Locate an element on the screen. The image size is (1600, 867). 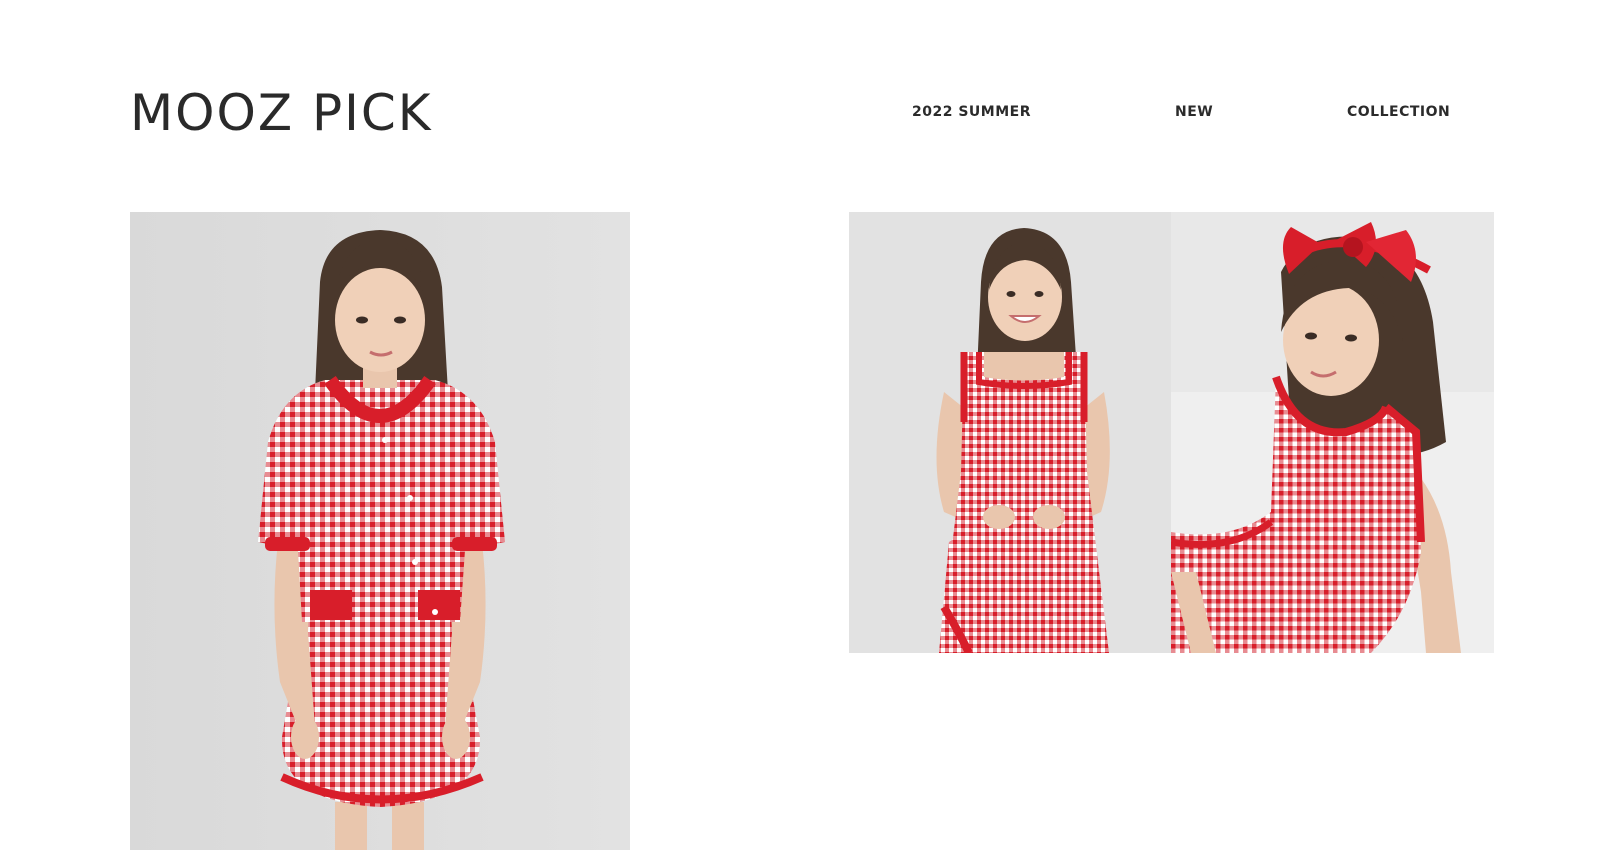
nav-item-new: NEW is located at coordinates (1194, 112).